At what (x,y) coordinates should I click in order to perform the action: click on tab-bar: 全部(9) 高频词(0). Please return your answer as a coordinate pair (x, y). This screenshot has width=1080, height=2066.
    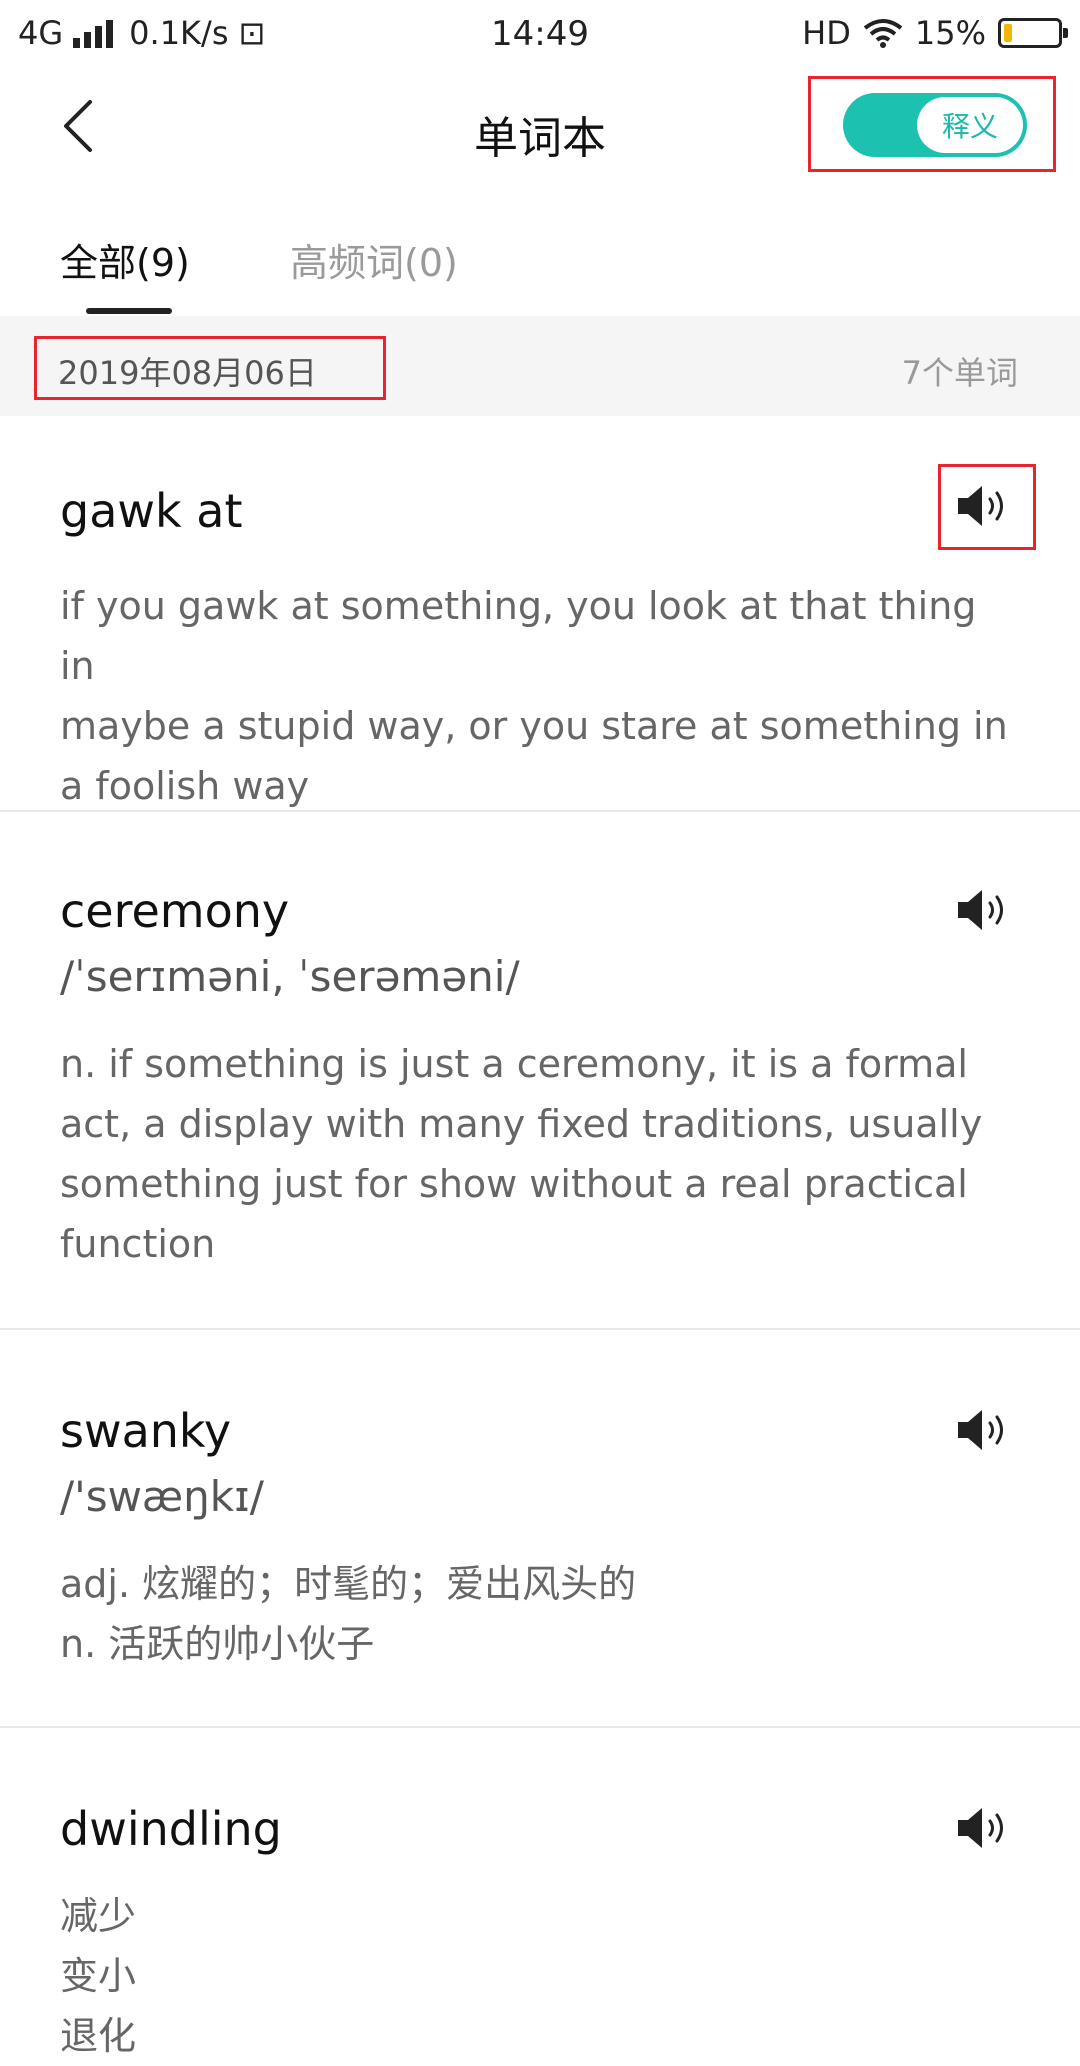
    Looking at the image, I should click on (540, 268).